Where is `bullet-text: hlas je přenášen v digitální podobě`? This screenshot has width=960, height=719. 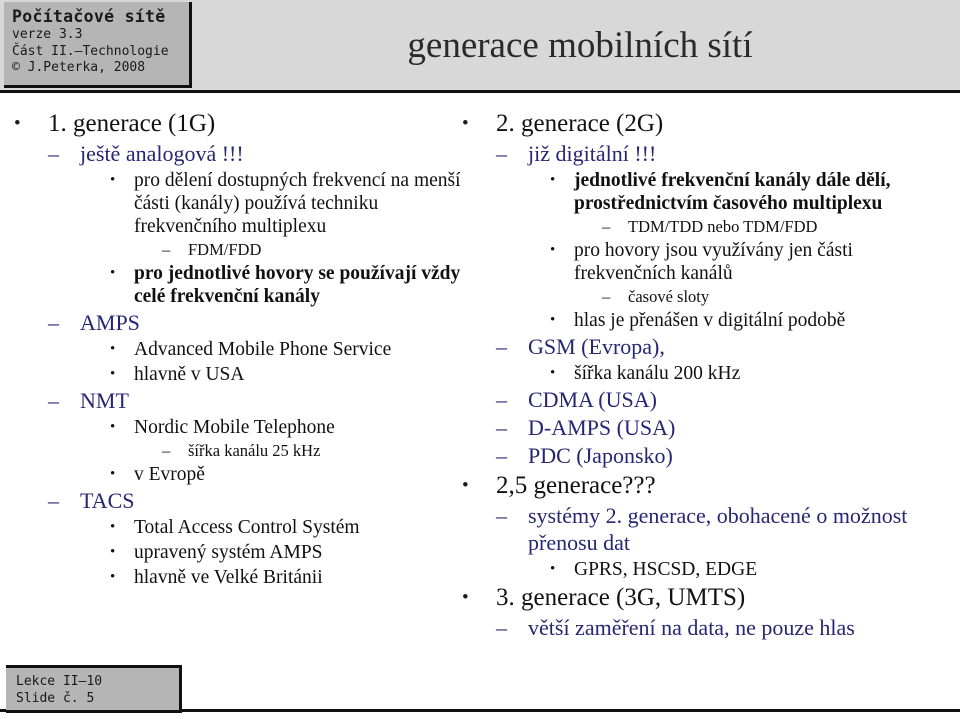
bullet-text: hlas je přenášen v digitální podobě is located at coordinates (710, 320).